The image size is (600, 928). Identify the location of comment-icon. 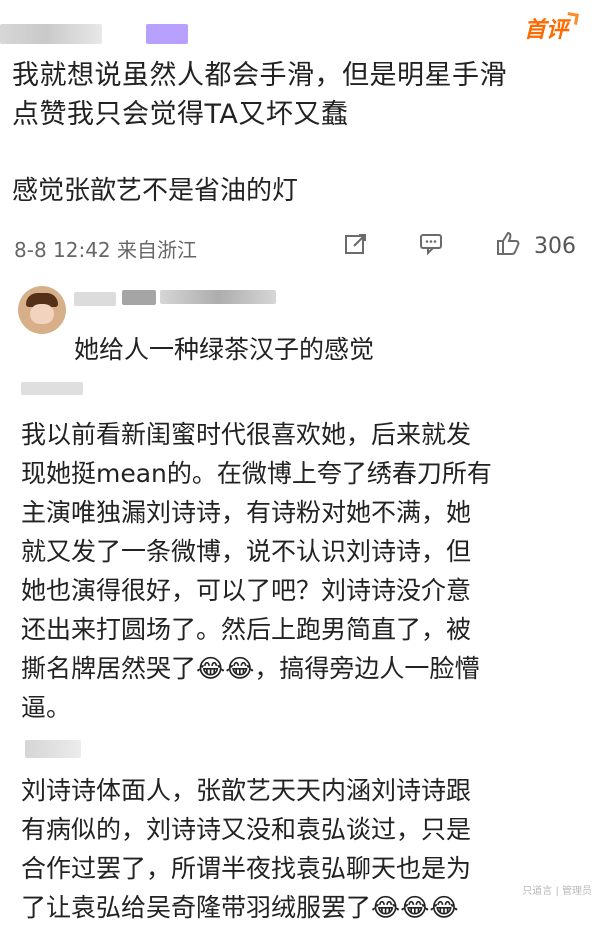
(432, 244).